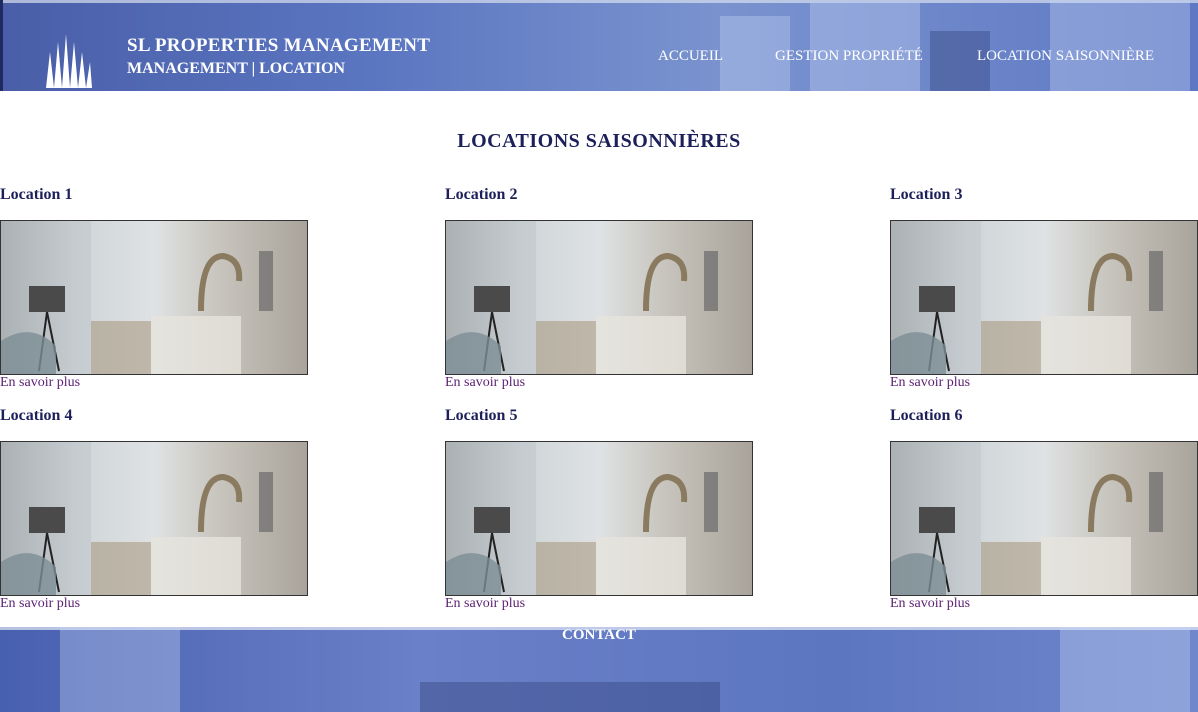 This screenshot has height=712, width=1198. What do you see at coordinates (236, 68) in the screenshot?
I see `brand-subtitle: MANAGEMENT | LOCATION` at bounding box center [236, 68].